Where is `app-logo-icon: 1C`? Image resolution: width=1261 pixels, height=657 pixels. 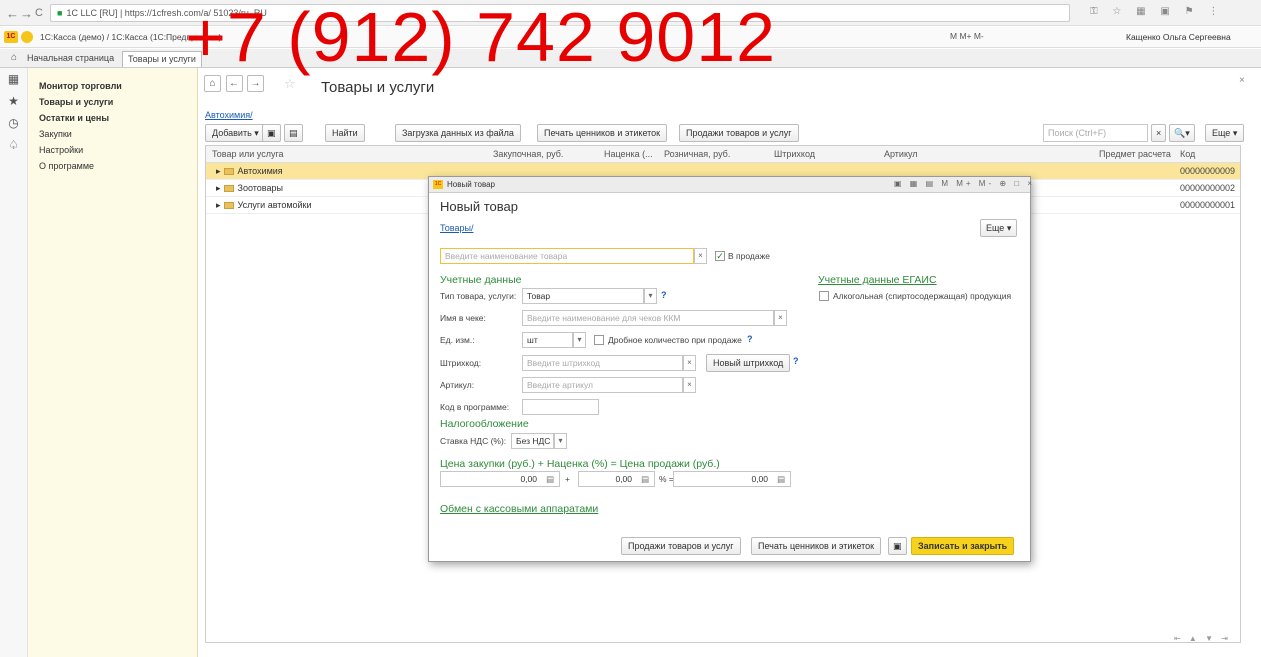
app-logo-icon: 1C is located at coordinates (438, 184).